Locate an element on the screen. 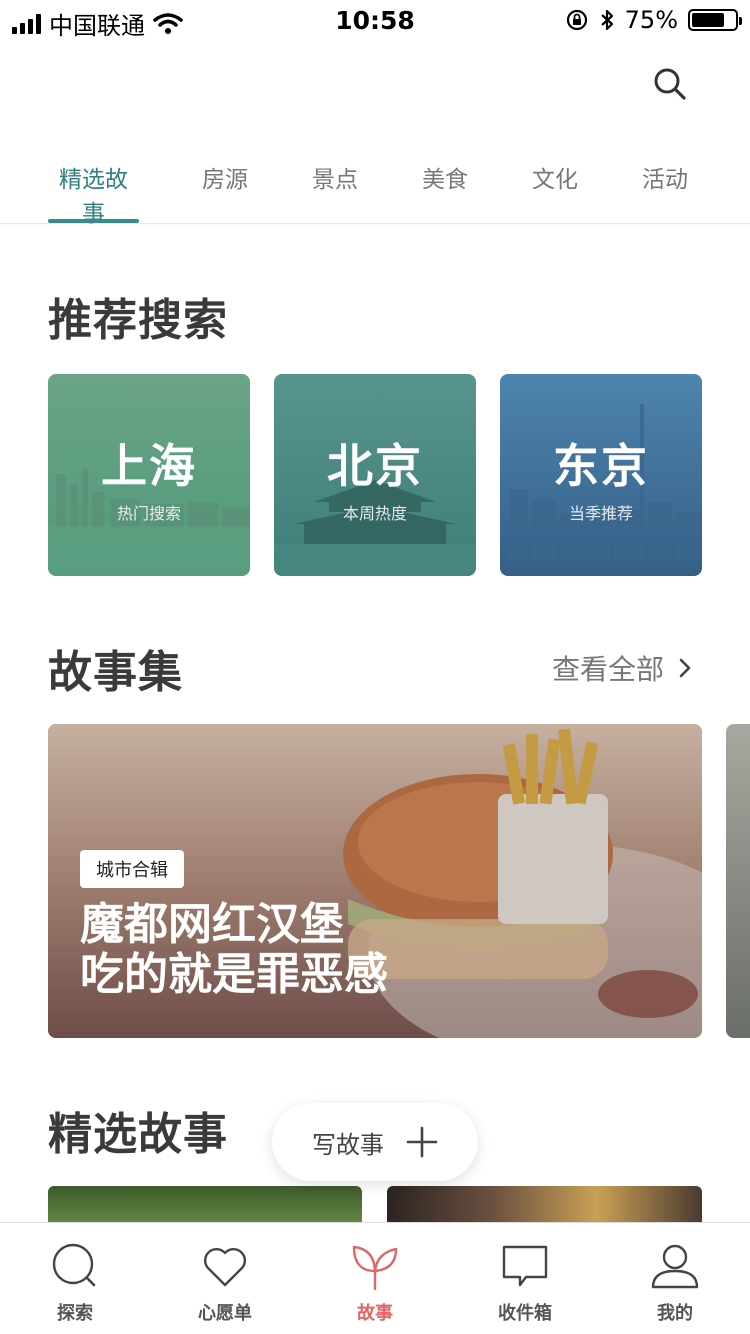 The height and width of the screenshot is (1334, 750). write-story-button: 写故事 is located at coordinates (375, 1142).